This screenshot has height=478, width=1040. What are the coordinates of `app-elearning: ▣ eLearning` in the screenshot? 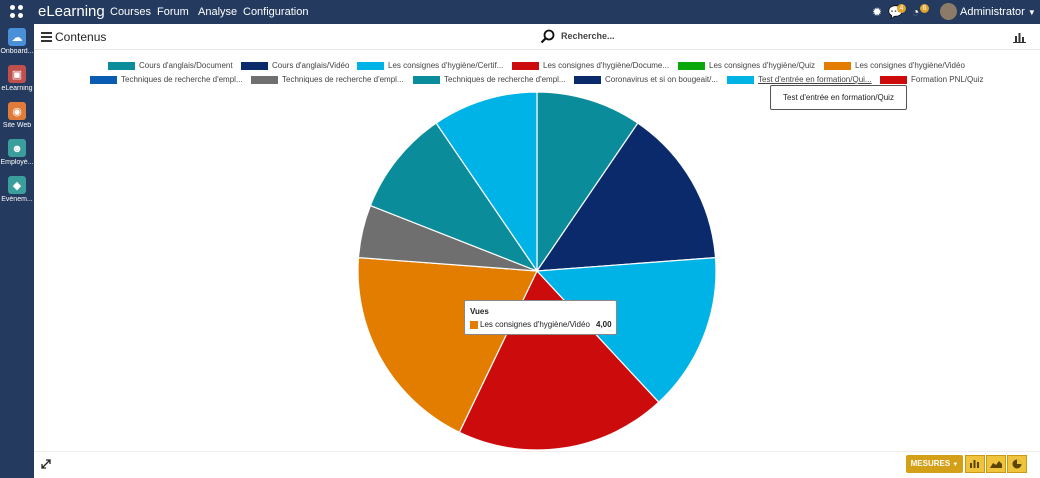 It's located at (17, 82).